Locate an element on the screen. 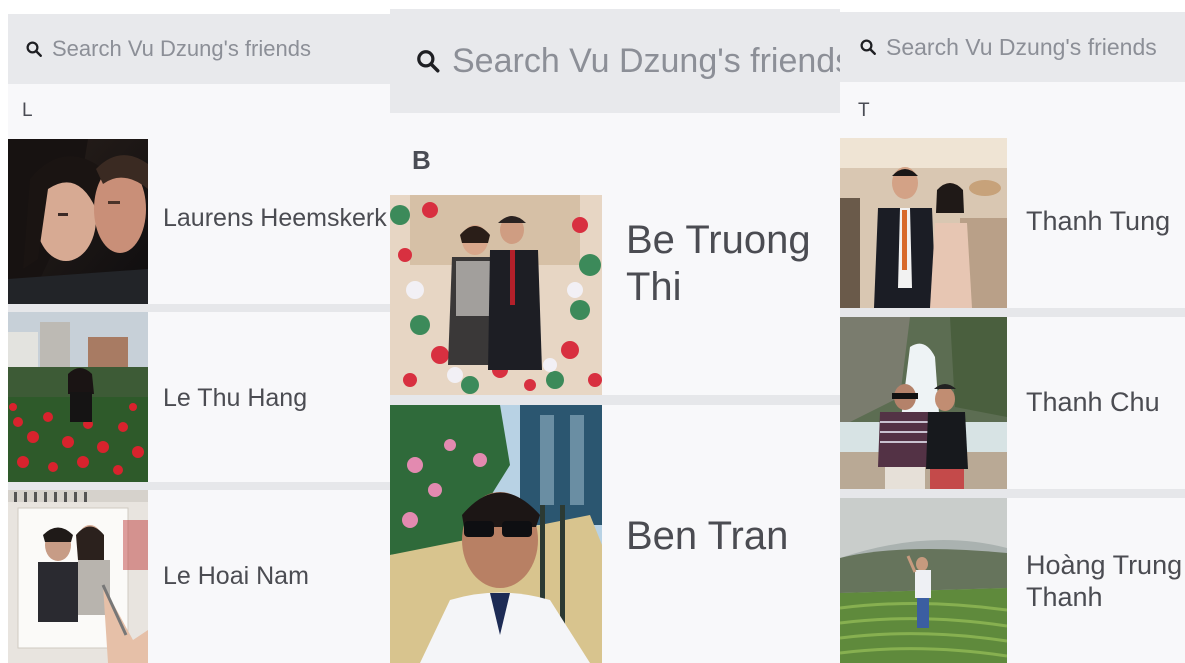  friend-row-le-thu-hang: Le Thu Hang is located at coordinates (199, 397).